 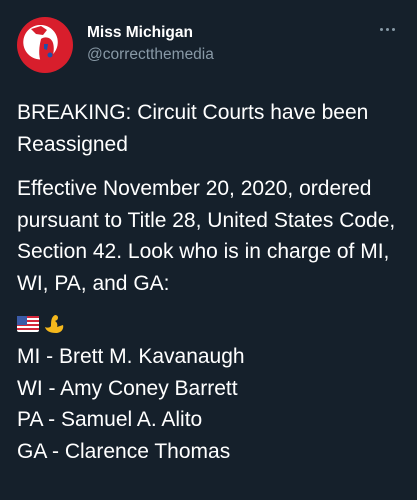 What do you see at coordinates (150, 44) in the screenshot?
I see `author-names: Miss Michigan @correctthemedia` at bounding box center [150, 44].